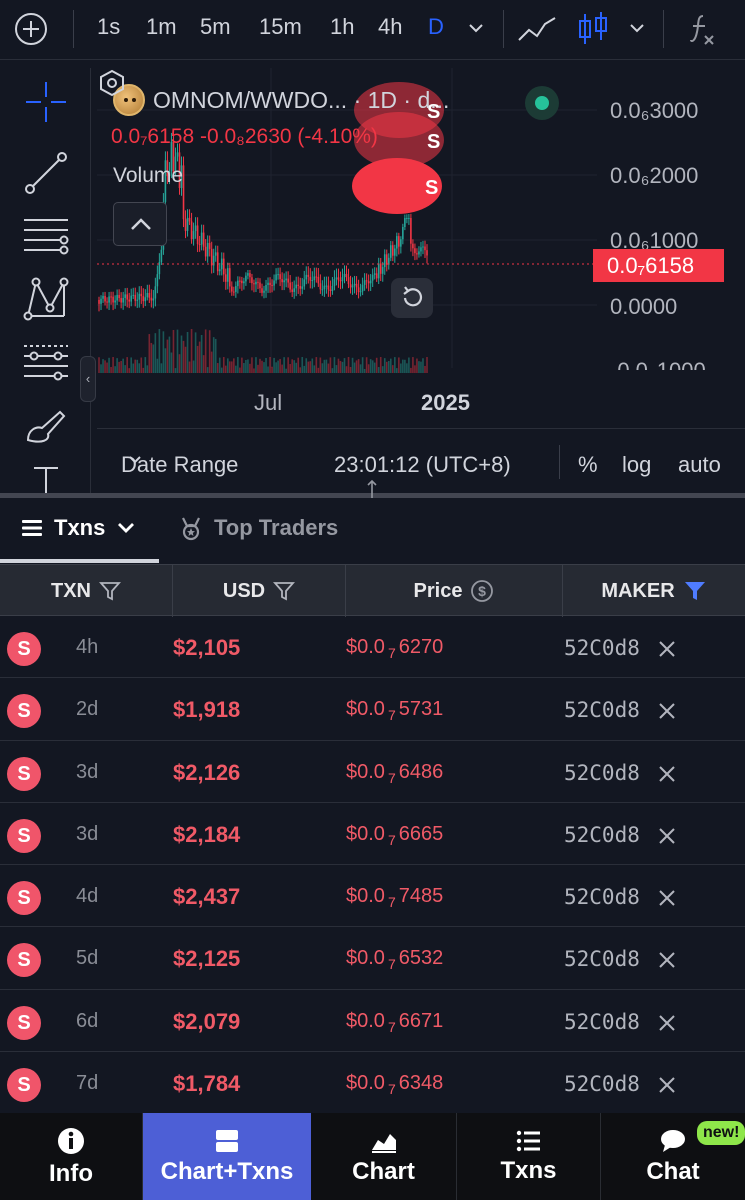 The image size is (745, 1200). Describe the element at coordinates (372, 709) in the screenshot. I see `table-row: S 2d $1,918 $0.0 7 5731 52C0d8` at that location.